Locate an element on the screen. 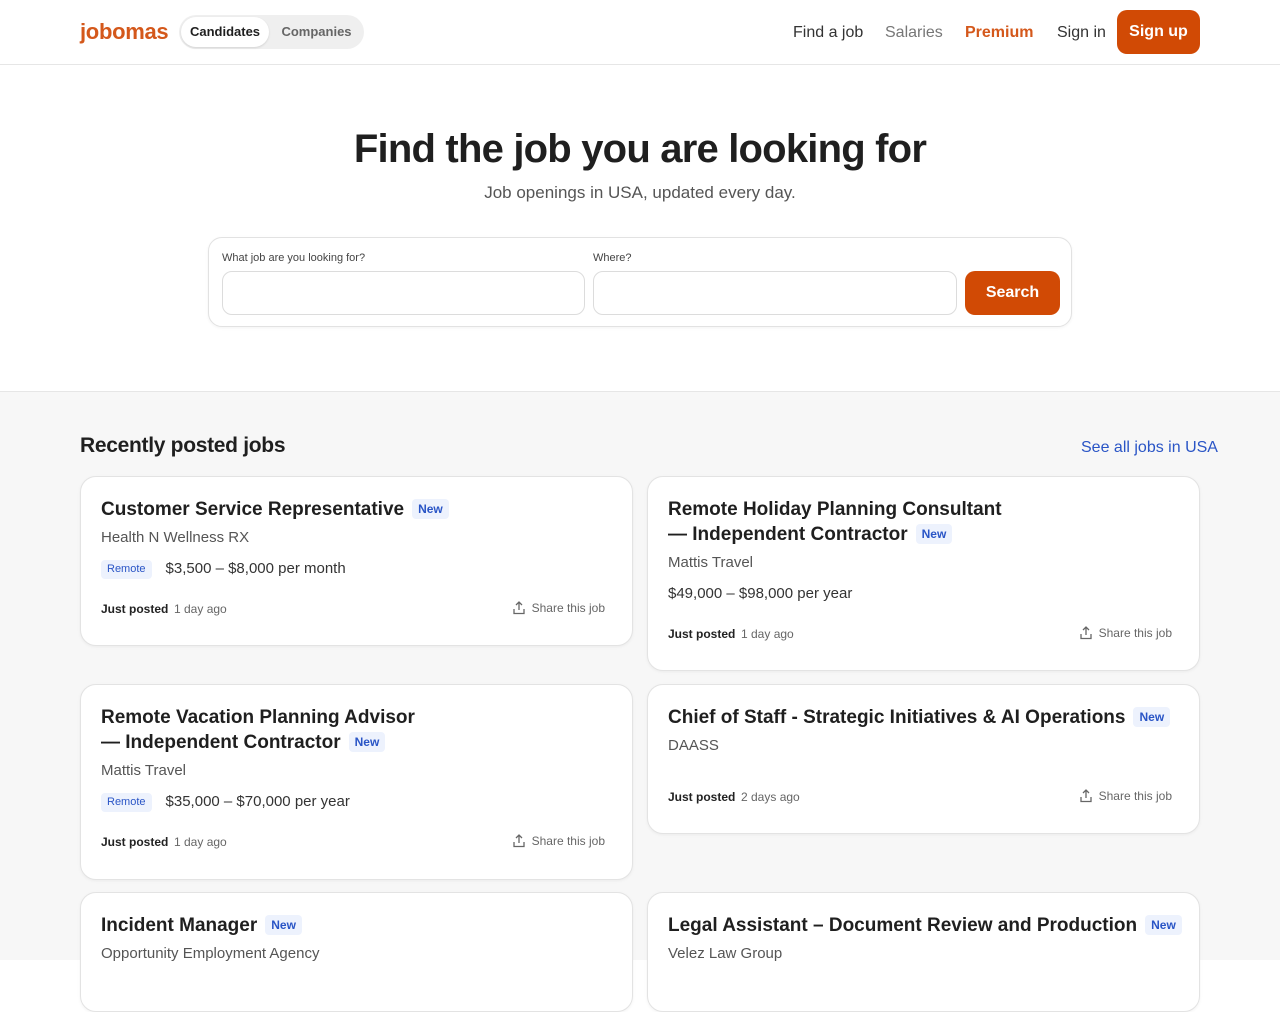 The width and height of the screenshot is (1280, 1012). search-button: Search is located at coordinates (1012, 293).